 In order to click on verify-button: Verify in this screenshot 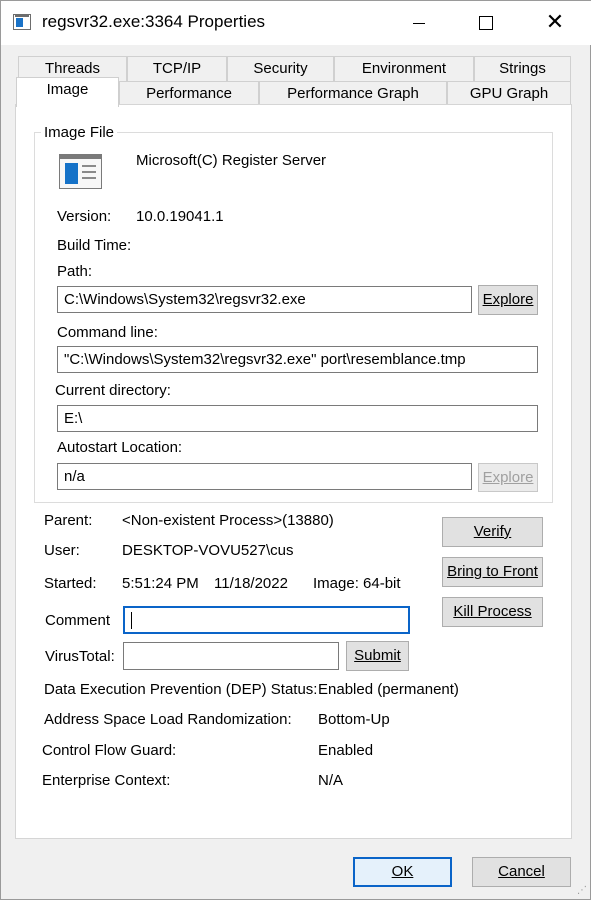, I will do `click(492, 532)`.